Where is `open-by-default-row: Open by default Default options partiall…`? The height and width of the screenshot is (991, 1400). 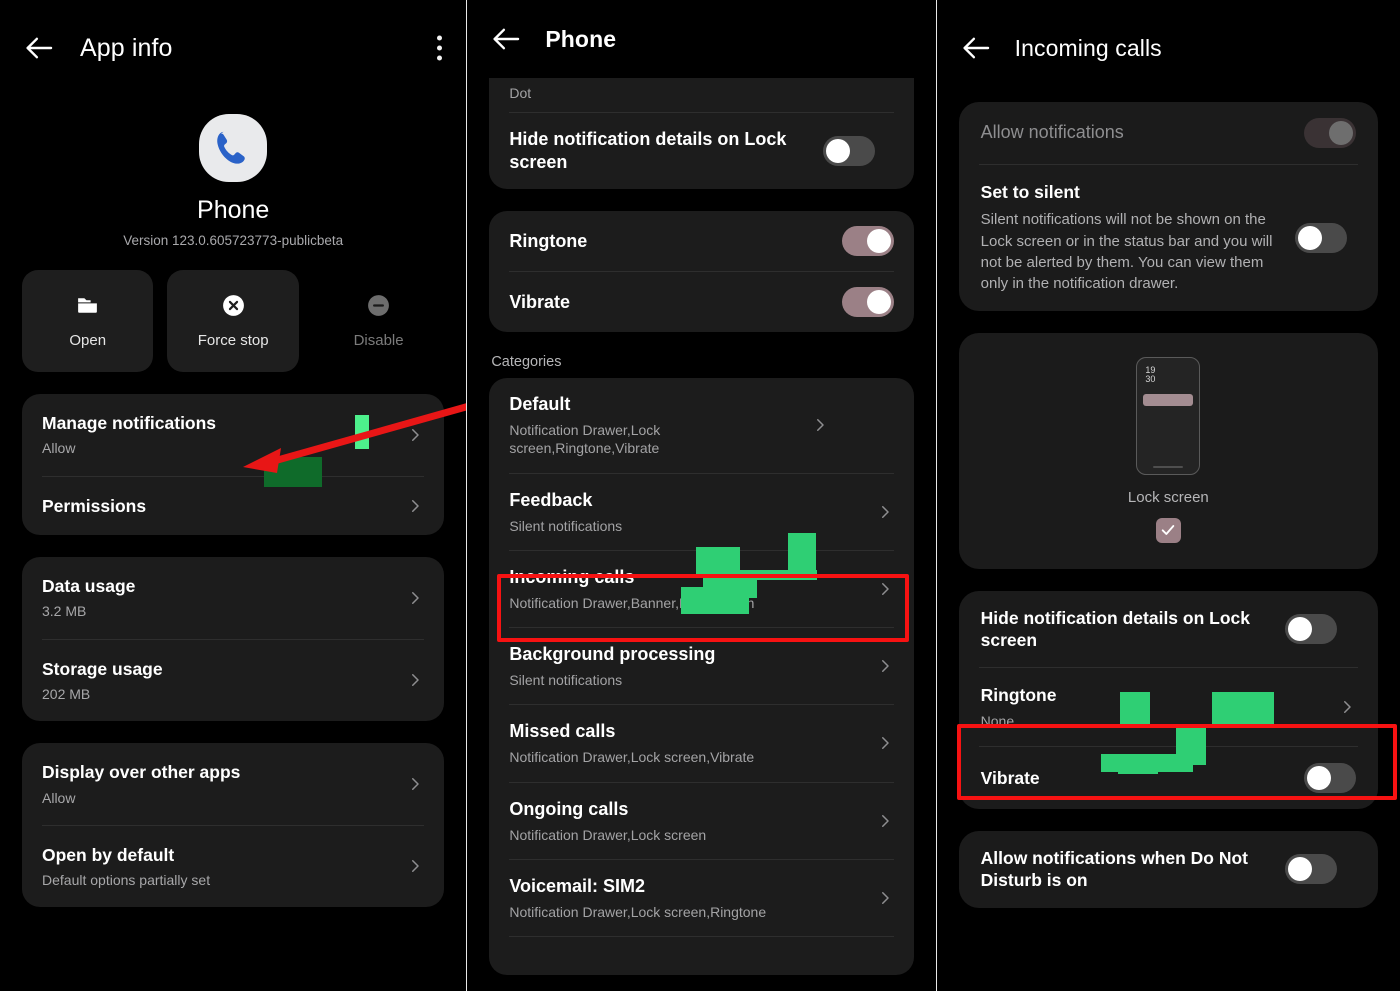 open-by-default-row: Open by default Default options partiall… is located at coordinates (233, 867).